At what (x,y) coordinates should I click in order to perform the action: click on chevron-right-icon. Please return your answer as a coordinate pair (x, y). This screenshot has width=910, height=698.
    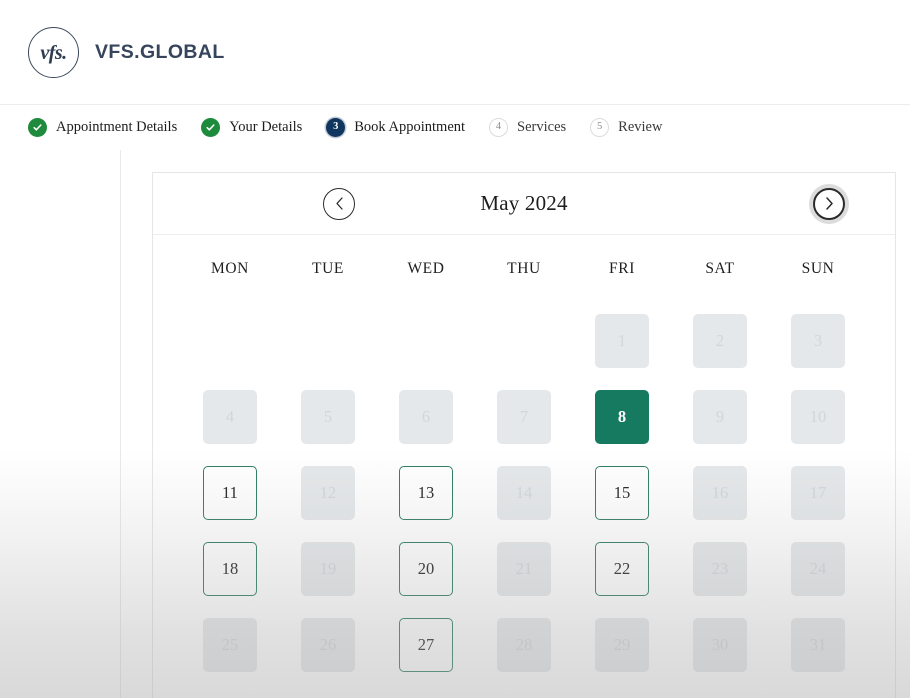
    Looking at the image, I should click on (829, 203).